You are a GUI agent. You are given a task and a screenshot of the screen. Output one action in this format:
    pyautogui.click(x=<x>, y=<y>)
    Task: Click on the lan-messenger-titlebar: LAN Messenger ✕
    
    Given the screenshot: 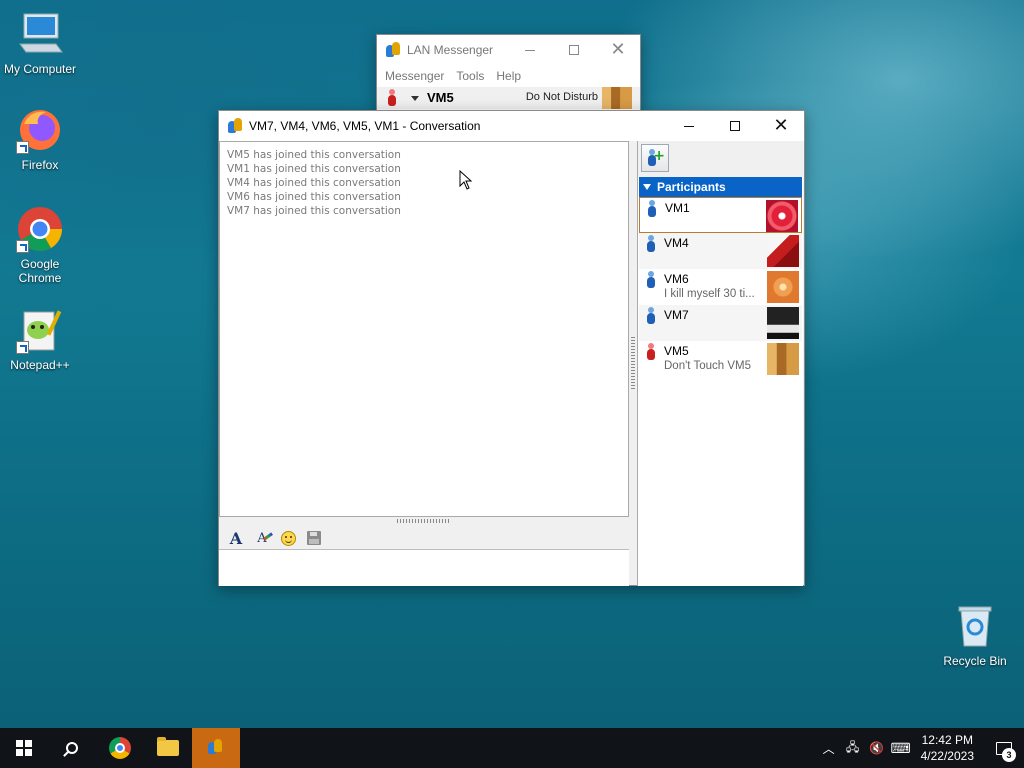 What is the action you would take?
    pyautogui.click(x=508, y=50)
    